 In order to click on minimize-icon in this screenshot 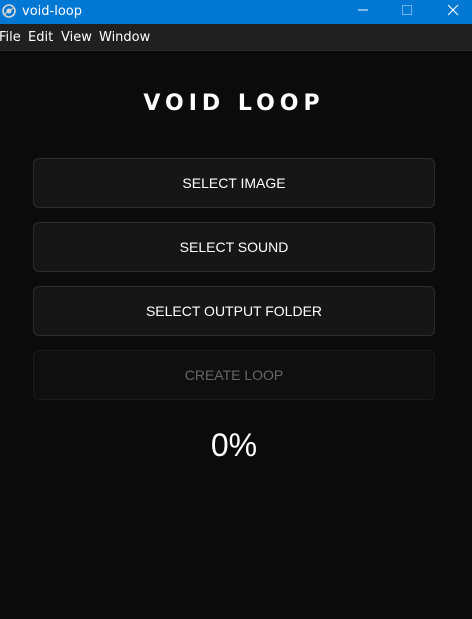, I will do `click(363, 12)`.